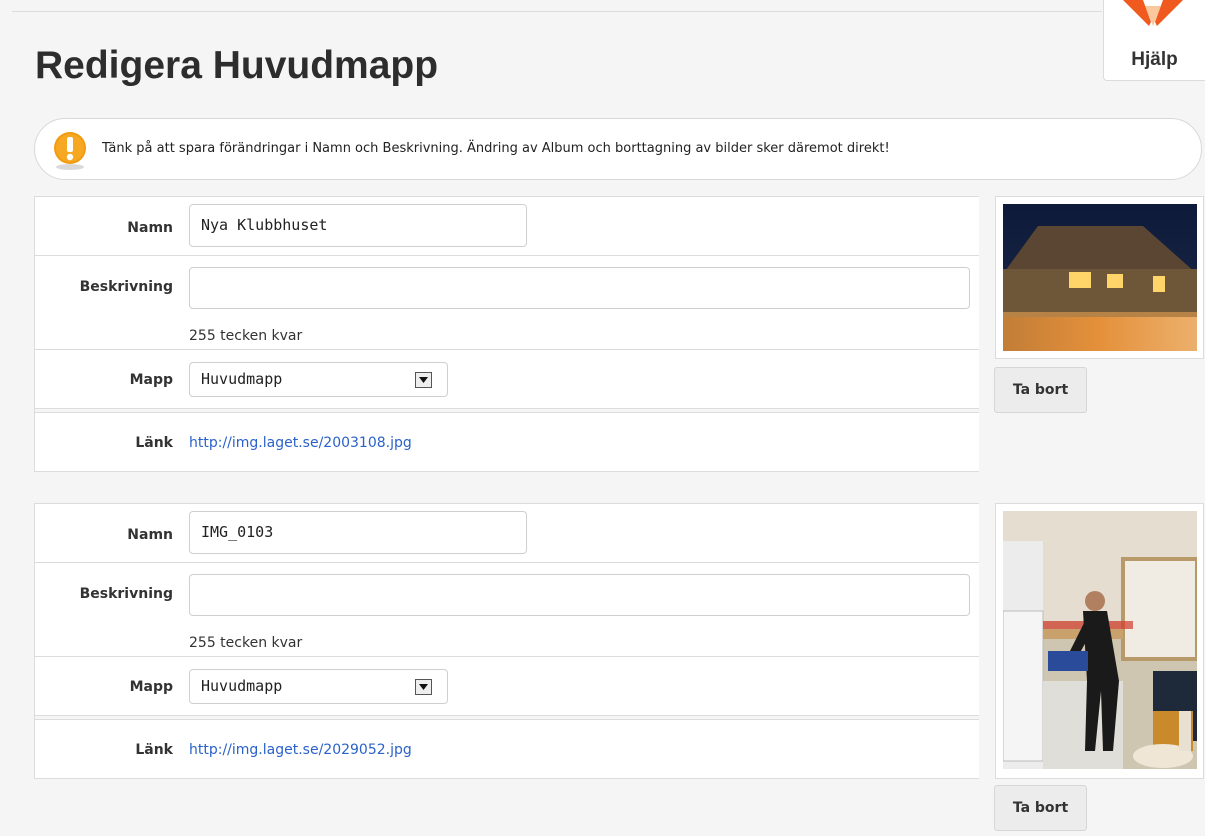  Describe the element at coordinates (1154, 59) in the screenshot. I see `help-label: Hjälp` at that location.